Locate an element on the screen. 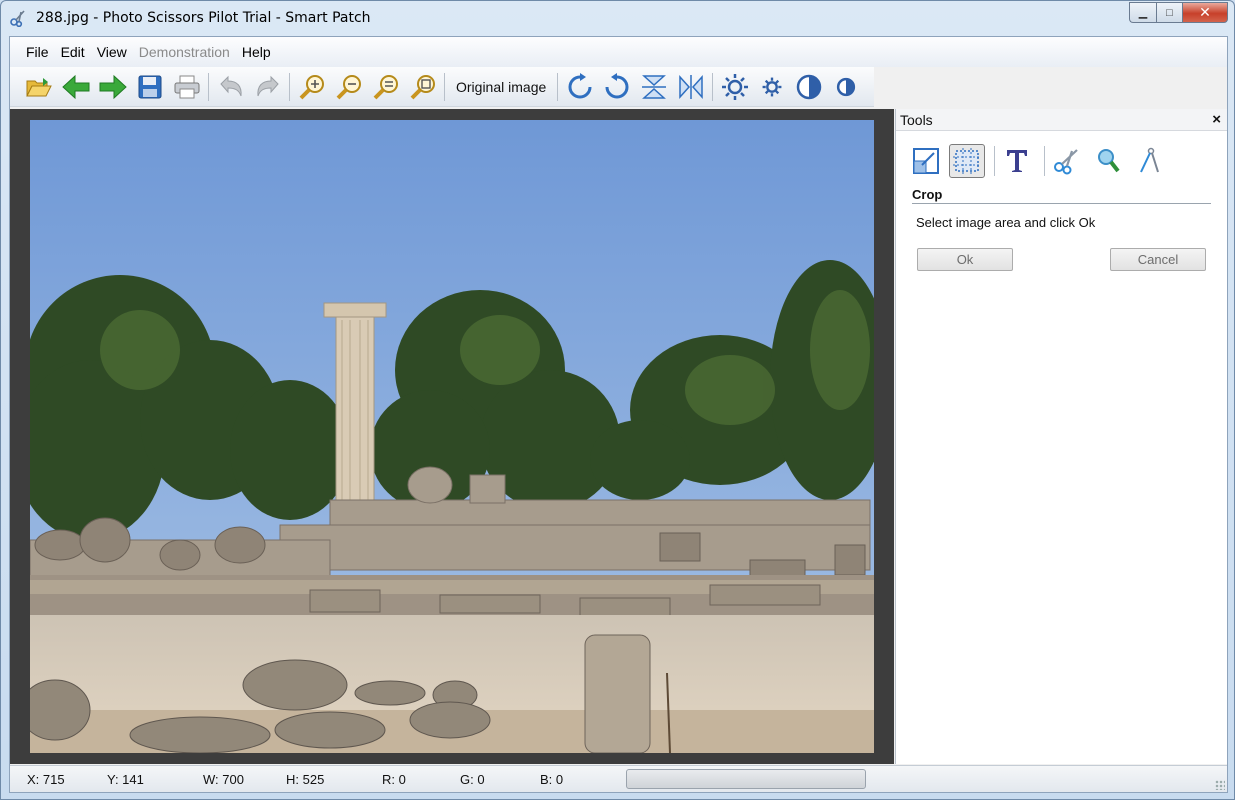 The image size is (1235, 800). zoom-out-button is located at coordinates (348, 87).